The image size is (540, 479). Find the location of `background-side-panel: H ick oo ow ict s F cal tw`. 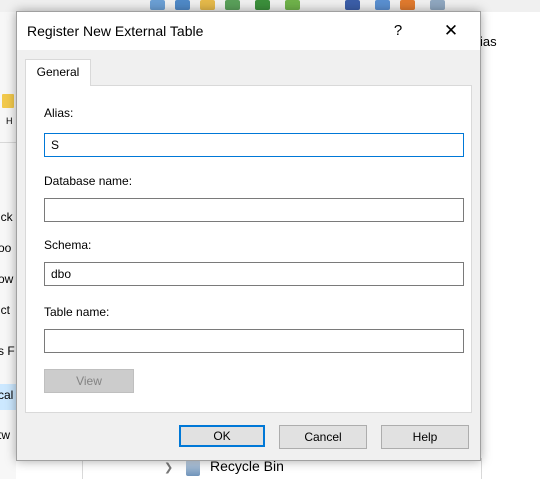

background-side-panel: H ick oo ow ict s F cal tw is located at coordinates (8, 245).